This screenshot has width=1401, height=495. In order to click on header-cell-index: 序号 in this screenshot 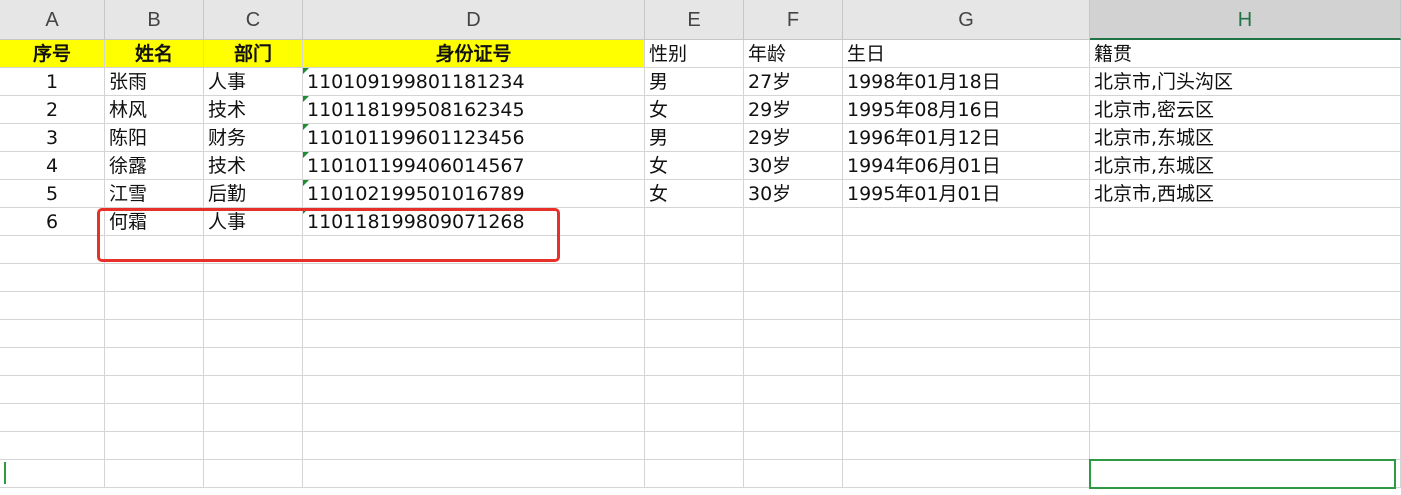, I will do `click(52, 54)`.